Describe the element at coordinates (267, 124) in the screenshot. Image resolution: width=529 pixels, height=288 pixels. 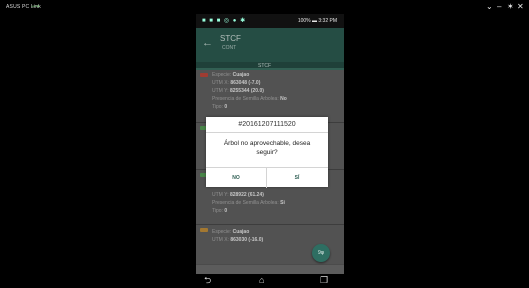
I see `dialog-title: #20161207111520` at that location.